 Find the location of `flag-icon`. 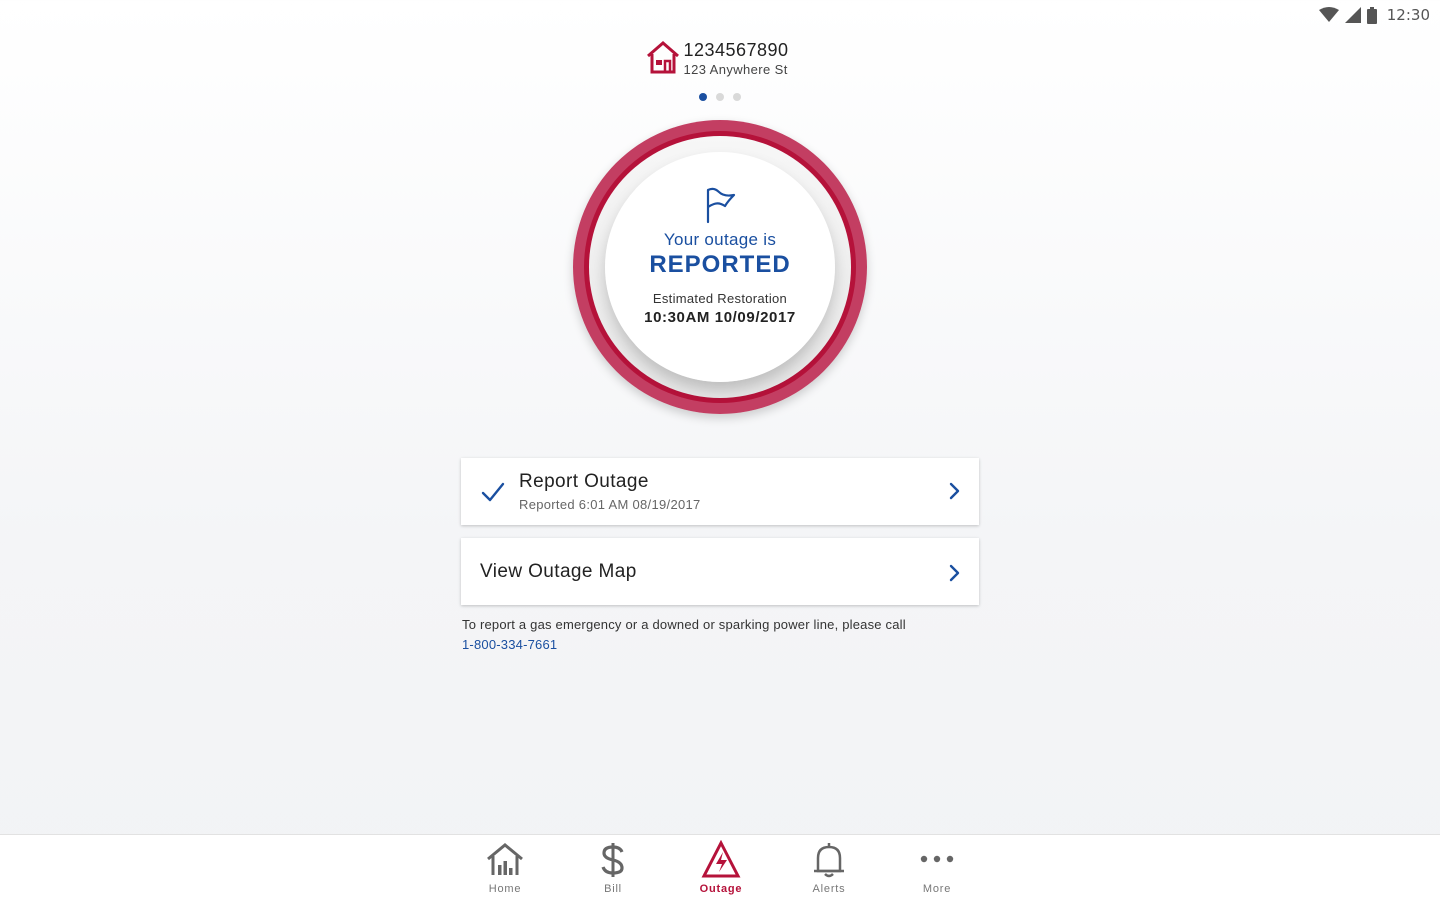

flag-icon is located at coordinates (721, 205).